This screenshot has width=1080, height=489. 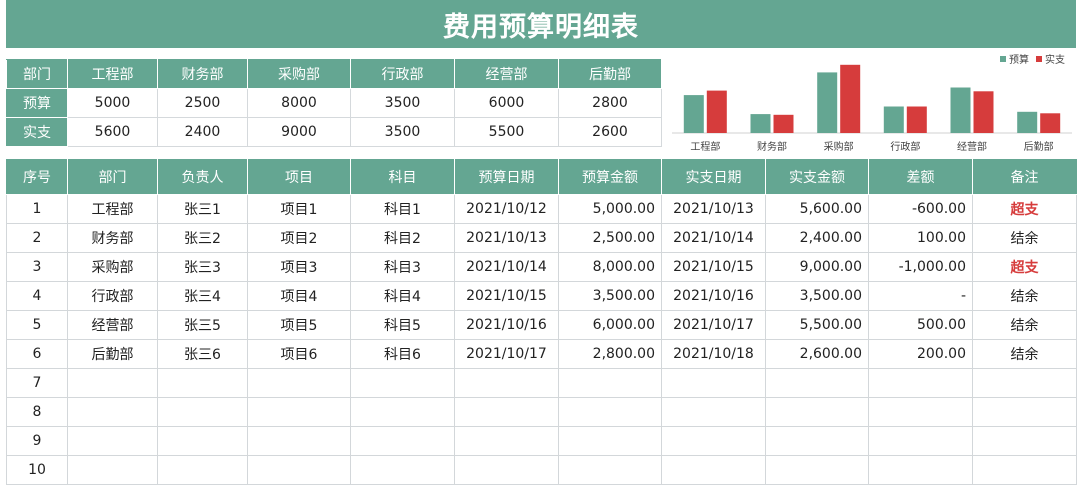 What do you see at coordinates (610, 267) in the screenshot?
I see `table-cell: 8,000.00` at bounding box center [610, 267].